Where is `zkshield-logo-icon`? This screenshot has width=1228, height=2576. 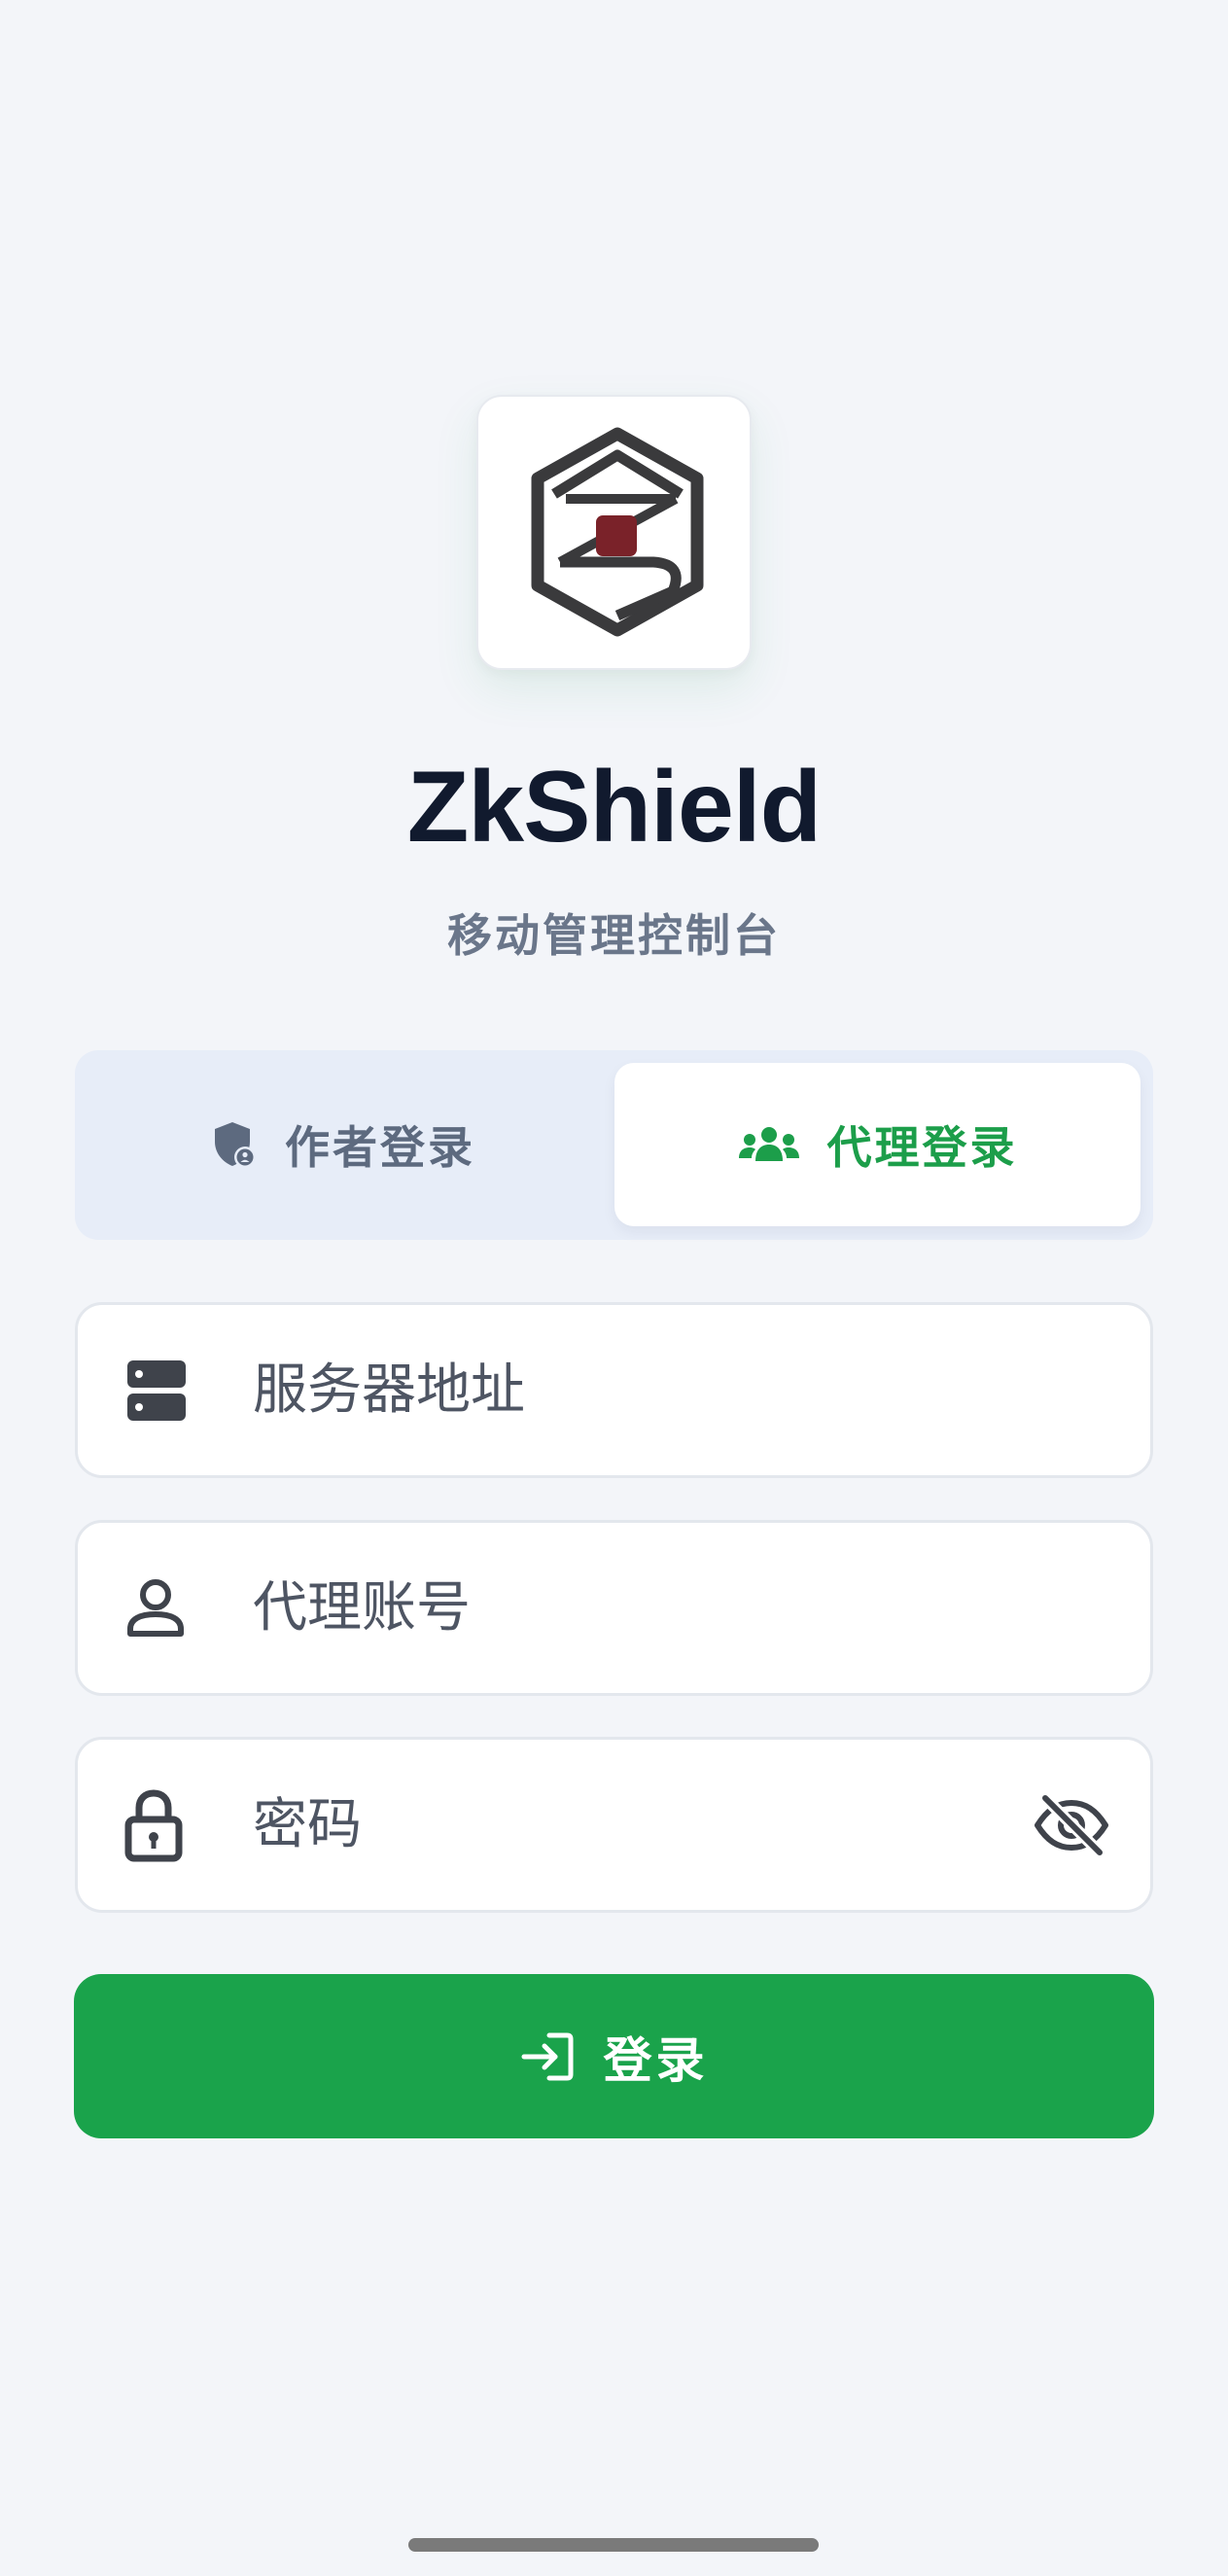 zkshield-logo-icon is located at coordinates (617, 532).